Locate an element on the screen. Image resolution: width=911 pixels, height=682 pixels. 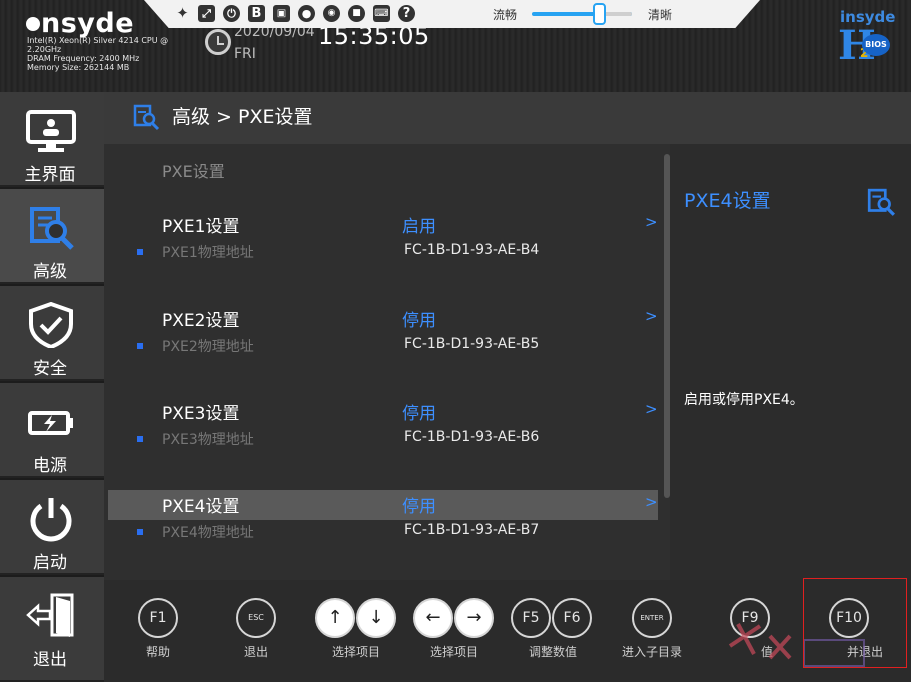
arrow-left-icon: ← is located at coordinates (433, 618).